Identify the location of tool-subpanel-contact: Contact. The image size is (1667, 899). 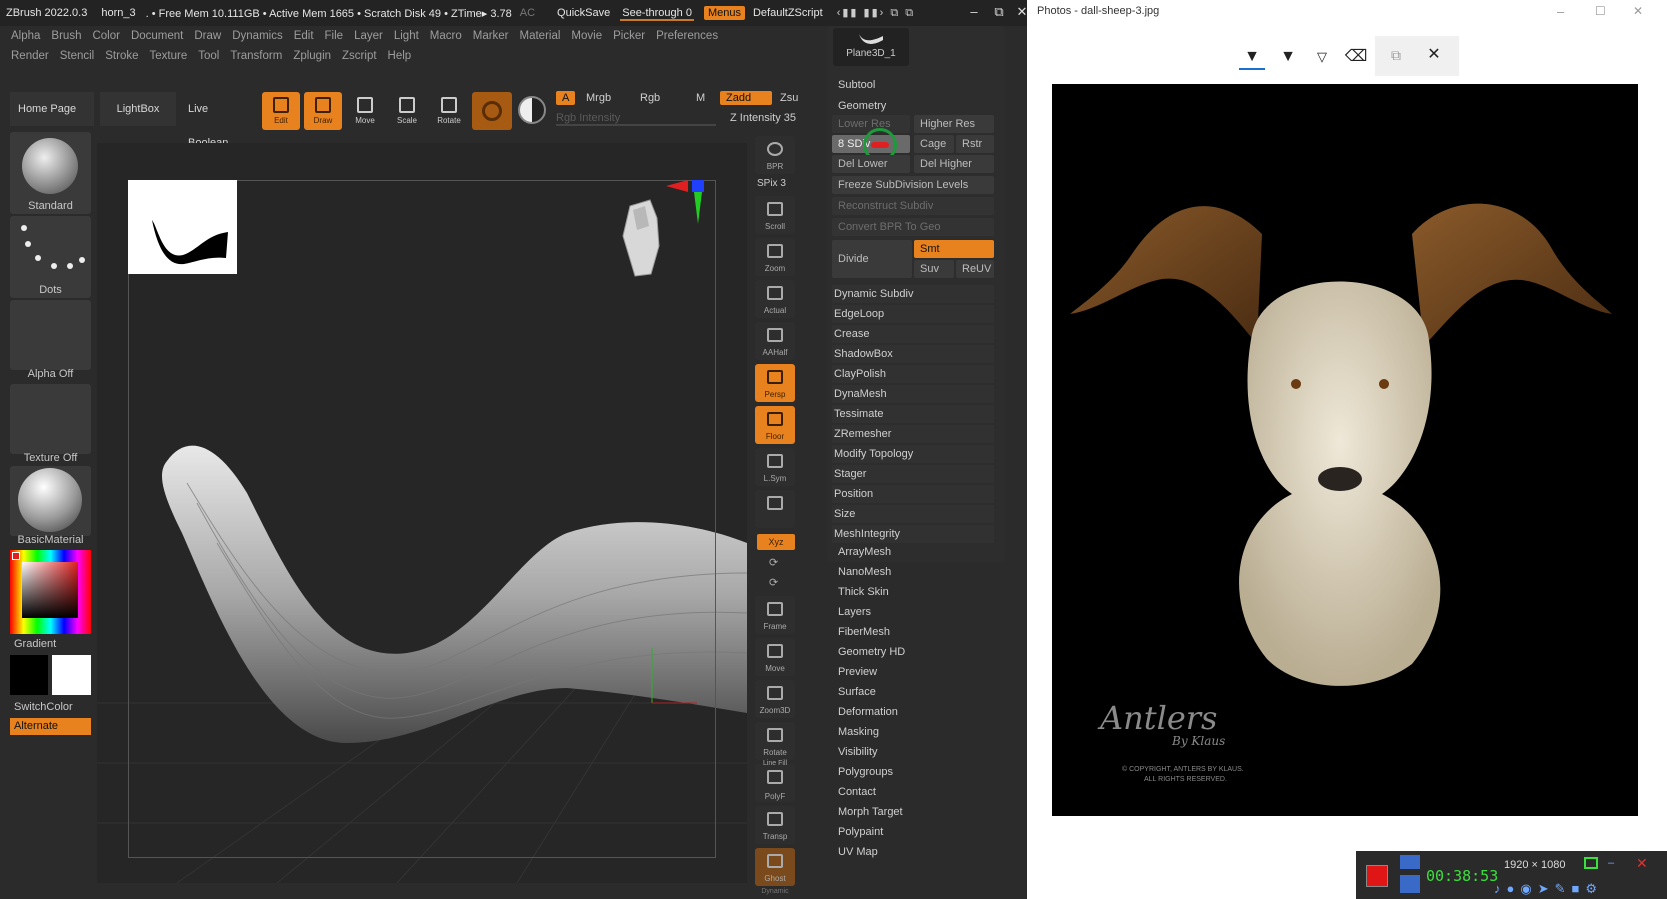
(917, 792).